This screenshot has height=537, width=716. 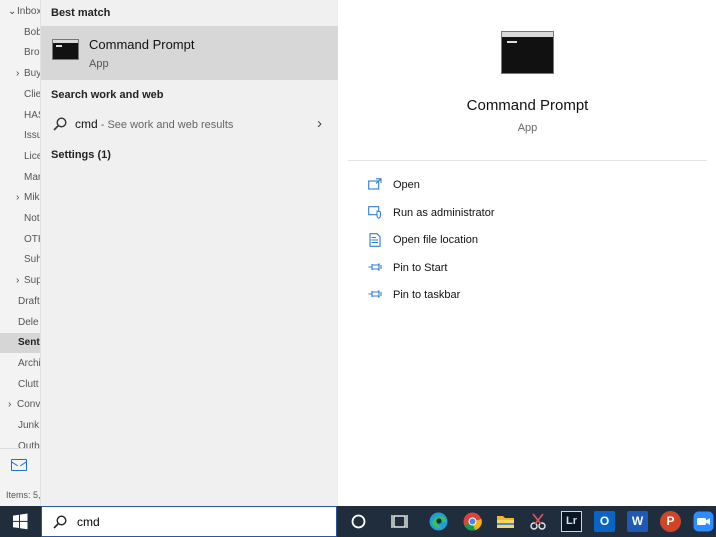 What do you see at coordinates (88, 522) in the screenshot?
I see `search-input: cmd` at bounding box center [88, 522].